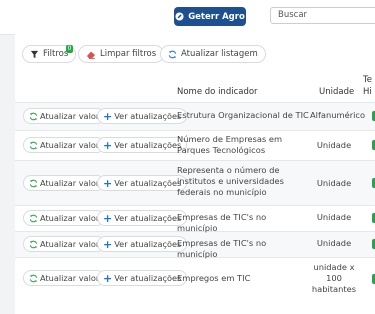 This screenshot has height=314, width=375. What do you see at coordinates (337, 92) in the screenshot?
I see `header-unit: Unidade` at bounding box center [337, 92].